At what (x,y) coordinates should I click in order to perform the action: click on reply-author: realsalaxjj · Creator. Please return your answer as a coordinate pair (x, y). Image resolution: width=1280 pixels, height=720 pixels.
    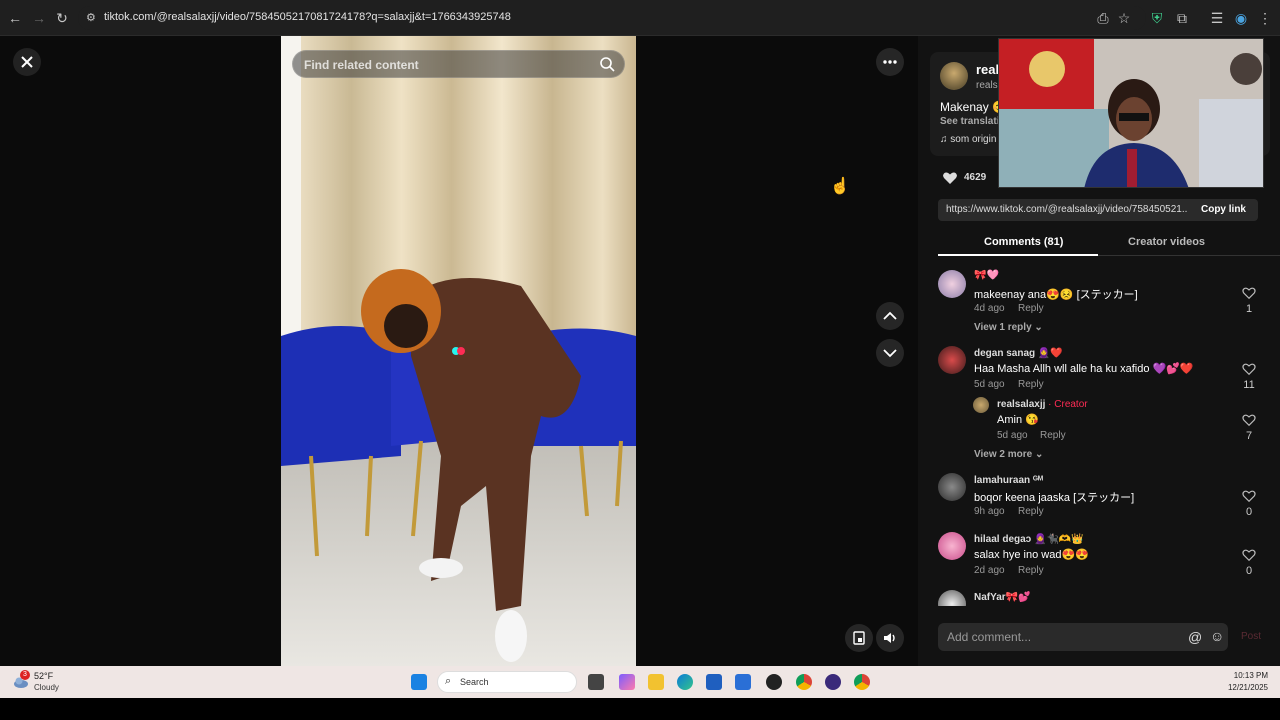
    Looking at the image, I should click on (1042, 404).